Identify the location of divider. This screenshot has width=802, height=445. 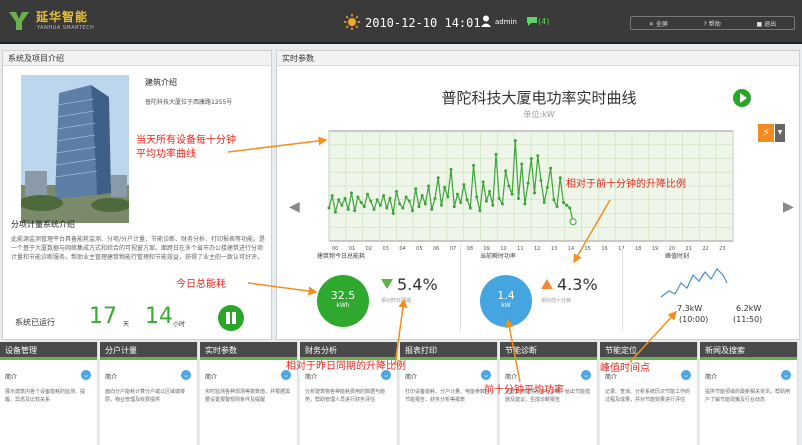
(622, 288).